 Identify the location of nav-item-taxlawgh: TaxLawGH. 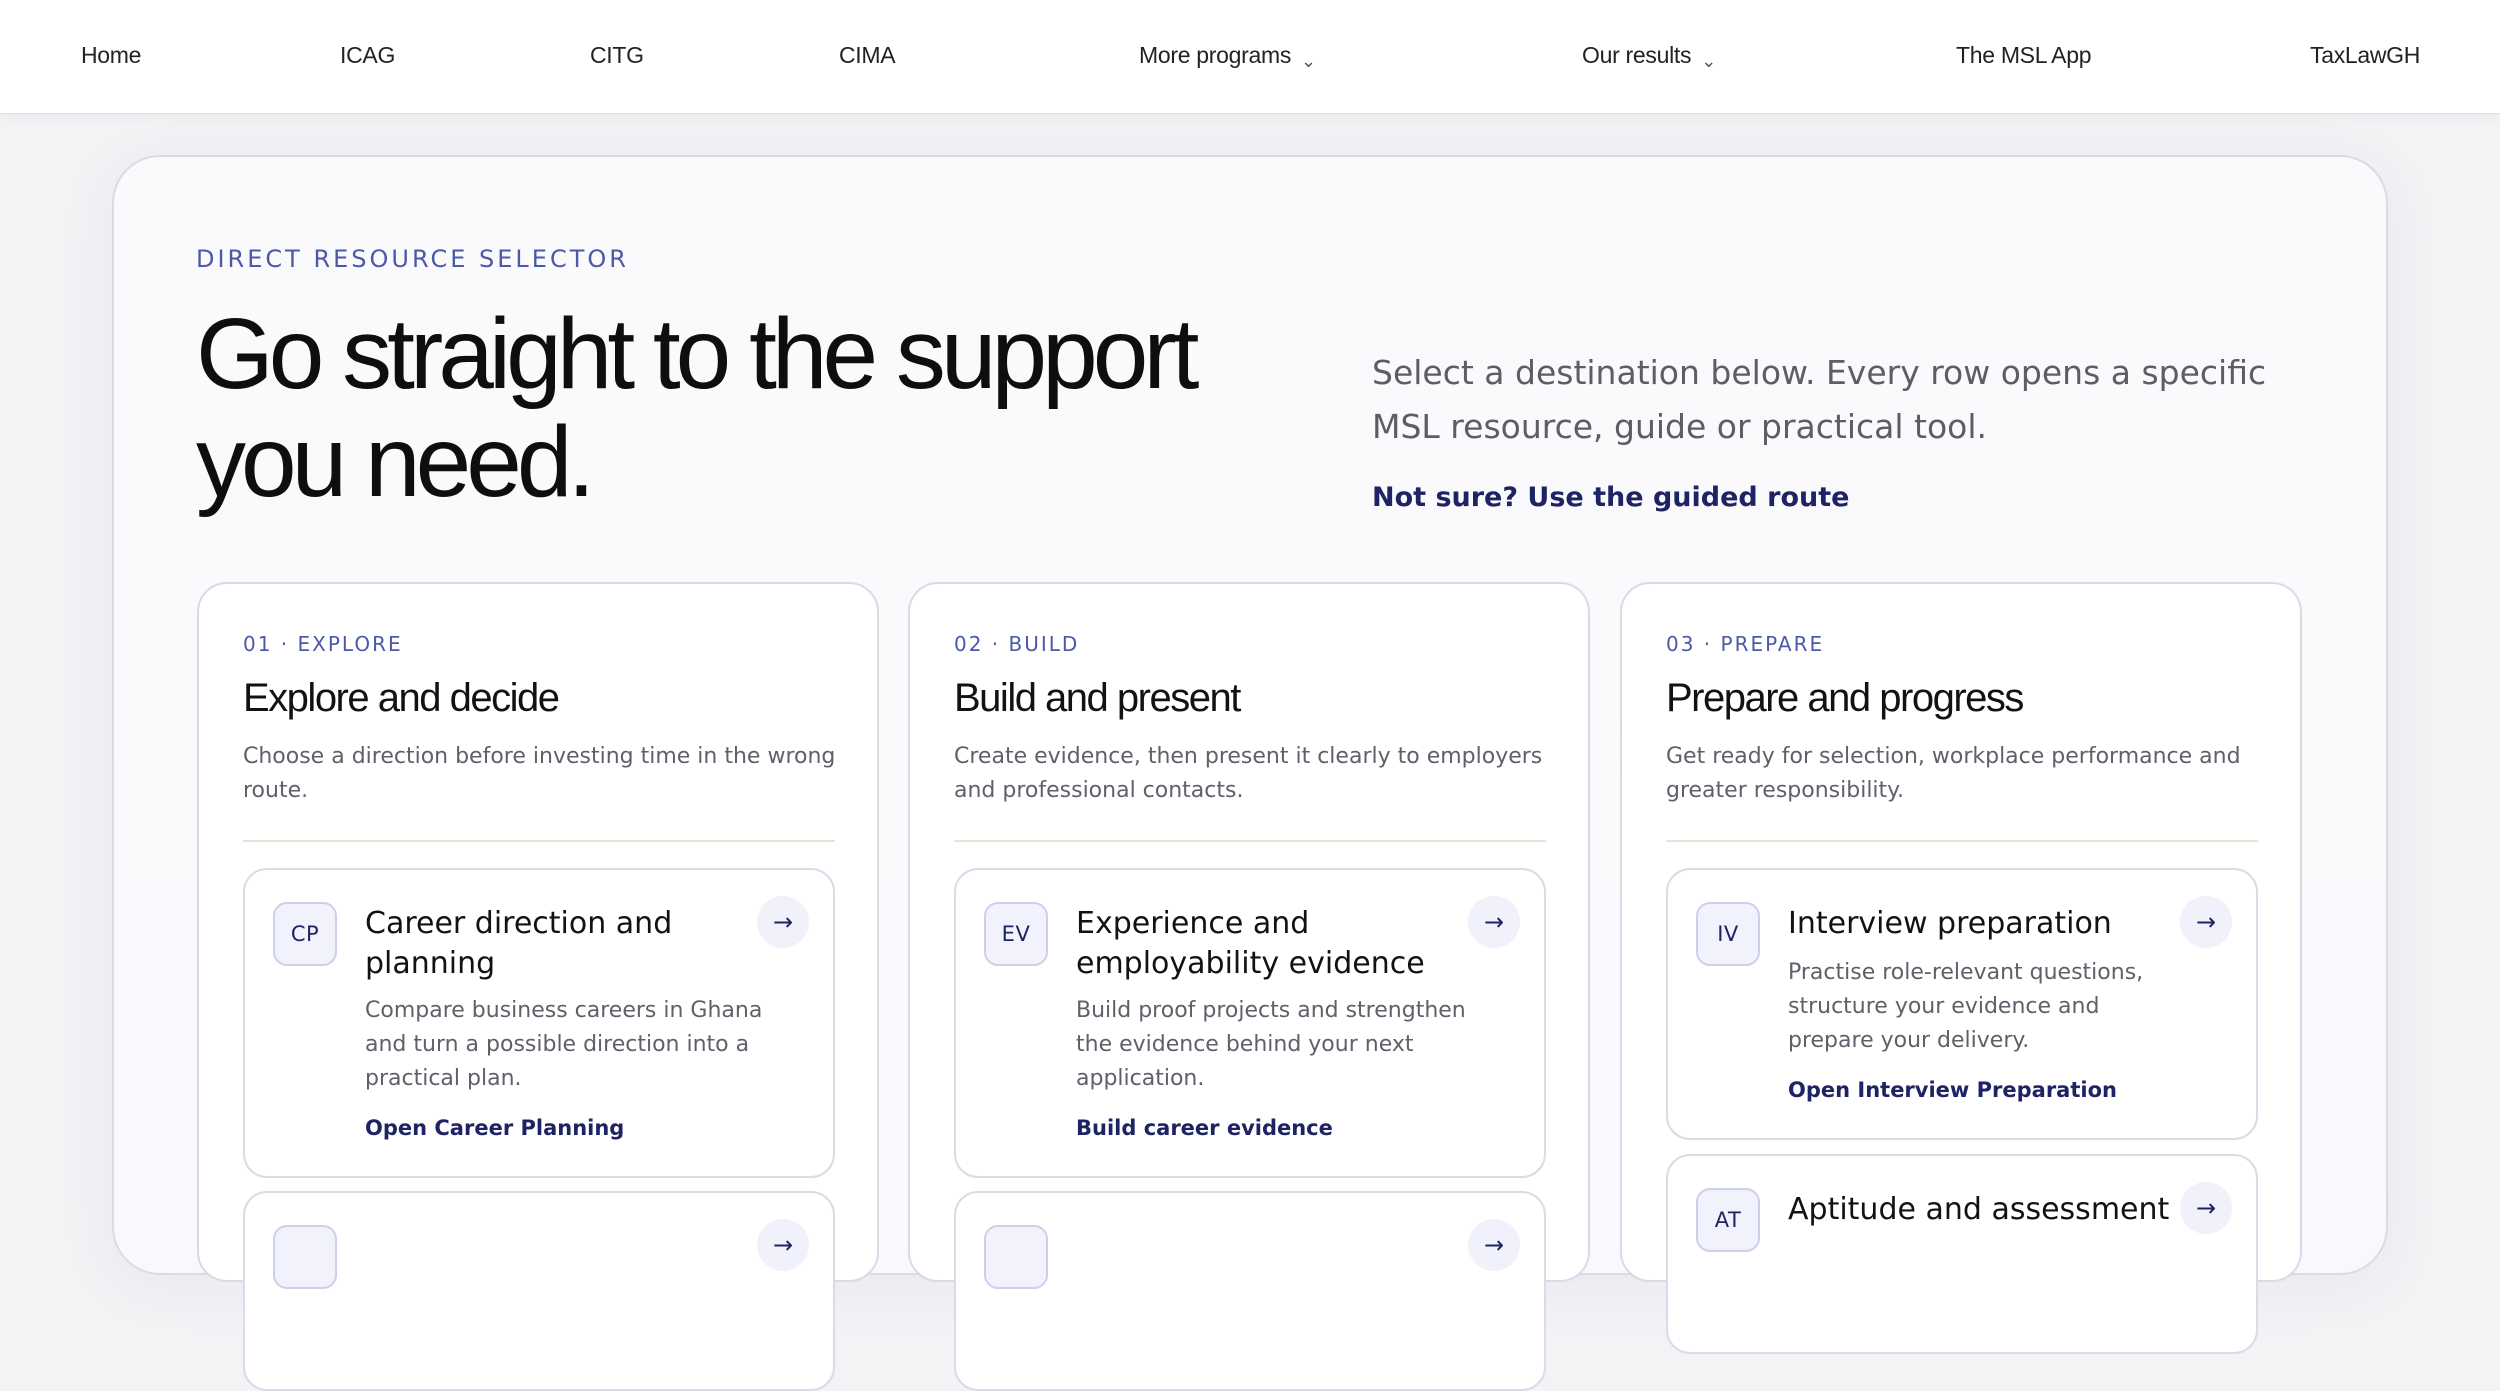
(2365, 55).